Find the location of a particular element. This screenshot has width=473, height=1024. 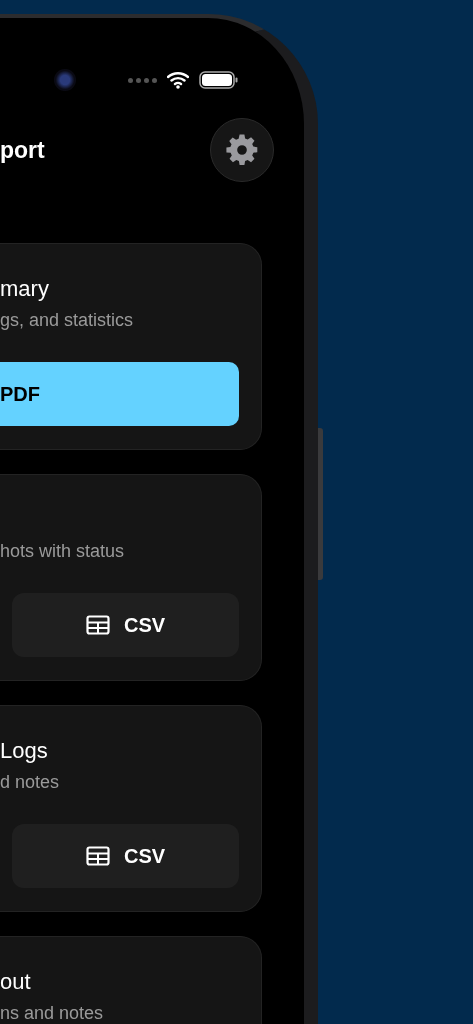

signal-icon is located at coordinates (142, 80).